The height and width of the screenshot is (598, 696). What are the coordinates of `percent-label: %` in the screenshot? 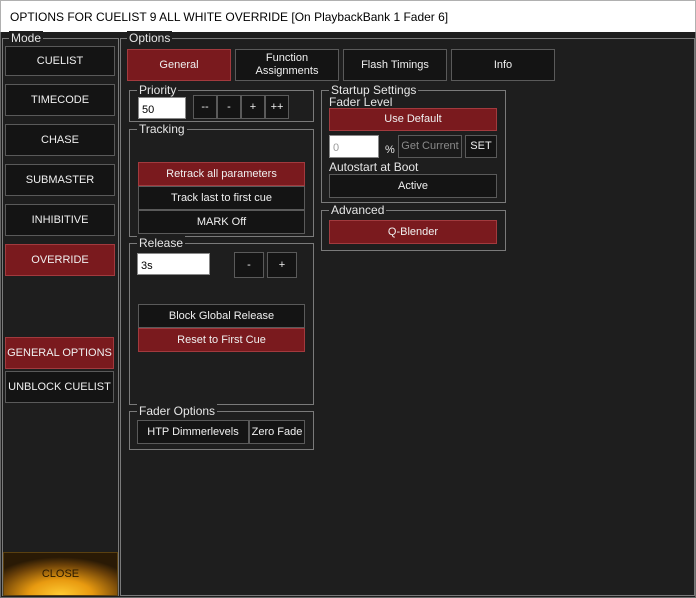 It's located at (390, 150).